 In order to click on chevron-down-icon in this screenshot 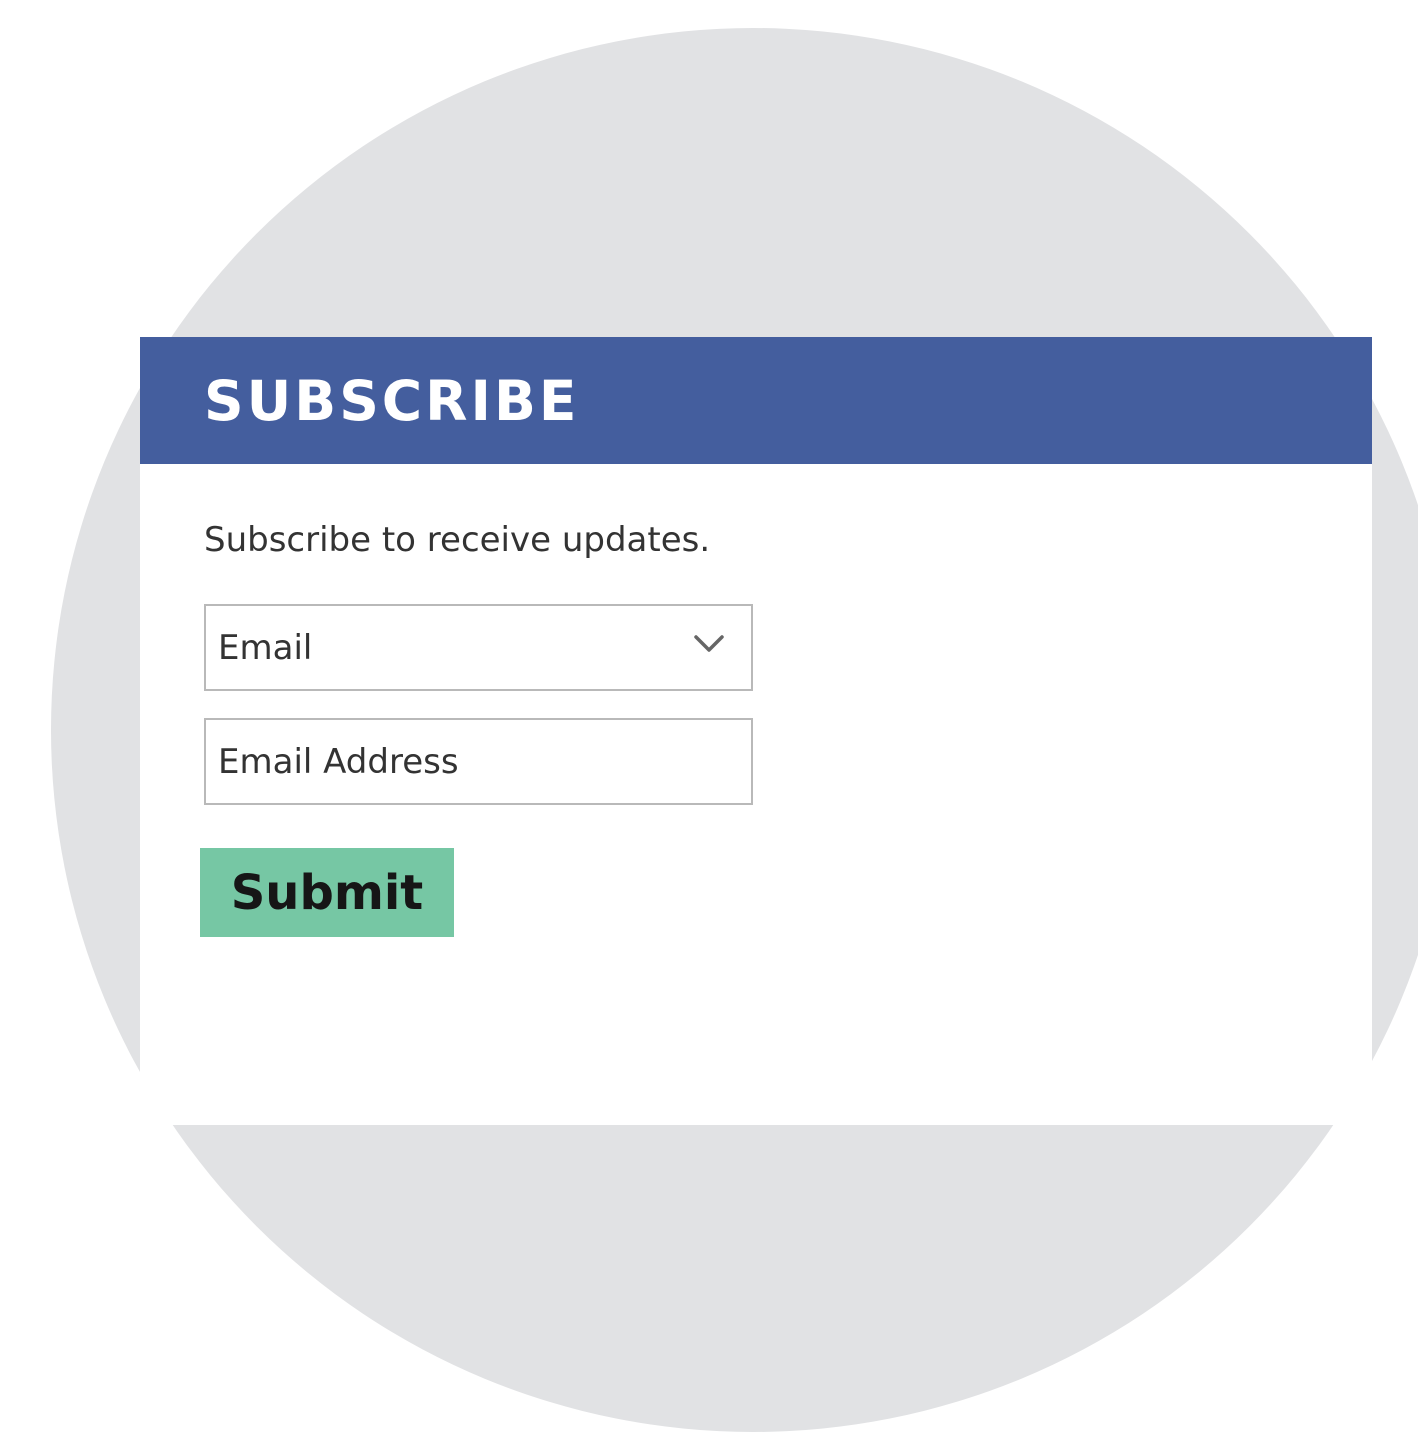, I will do `click(709, 643)`.